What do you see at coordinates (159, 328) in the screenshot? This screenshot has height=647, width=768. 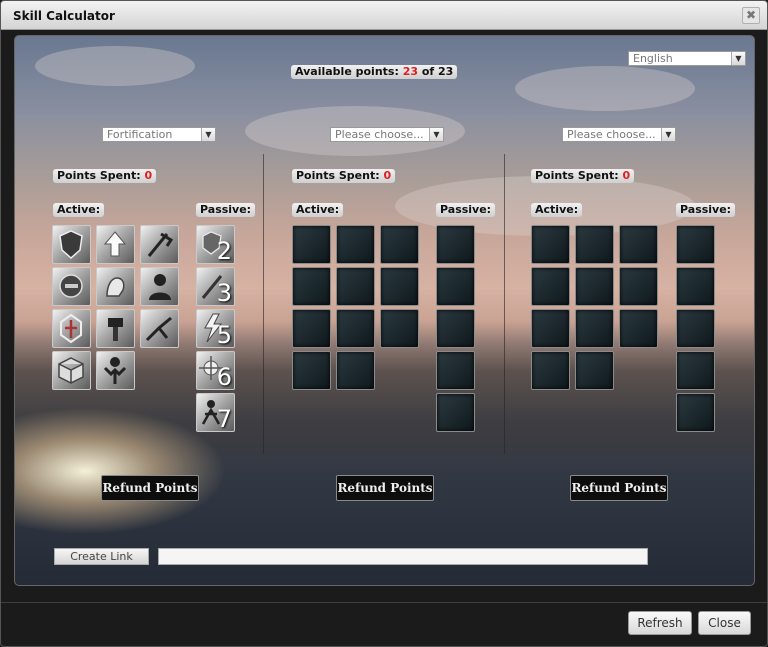 I see `leap-icon` at bounding box center [159, 328].